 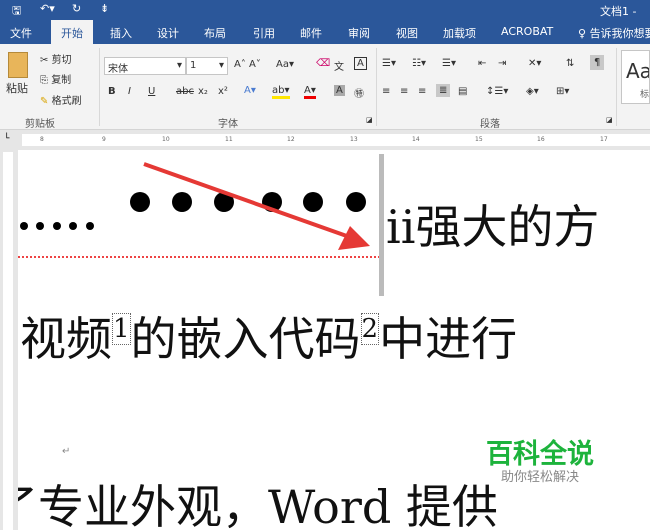 I want to click on align-right-icon: ≡, so click(x=422, y=91).